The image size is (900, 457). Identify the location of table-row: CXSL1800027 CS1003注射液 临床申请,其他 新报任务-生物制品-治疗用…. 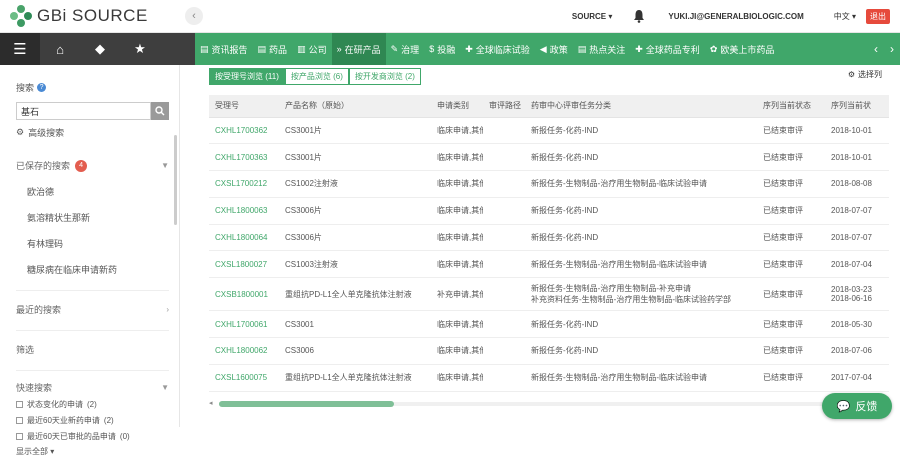
(549, 264).